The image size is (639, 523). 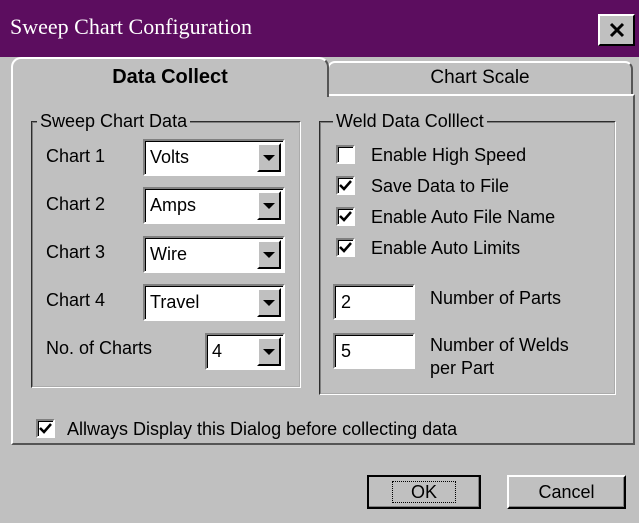 What do you see at coordinates (217, 351) in the screenshot?
I see `num-charts-value: 4` at bounding box center [217, 351].